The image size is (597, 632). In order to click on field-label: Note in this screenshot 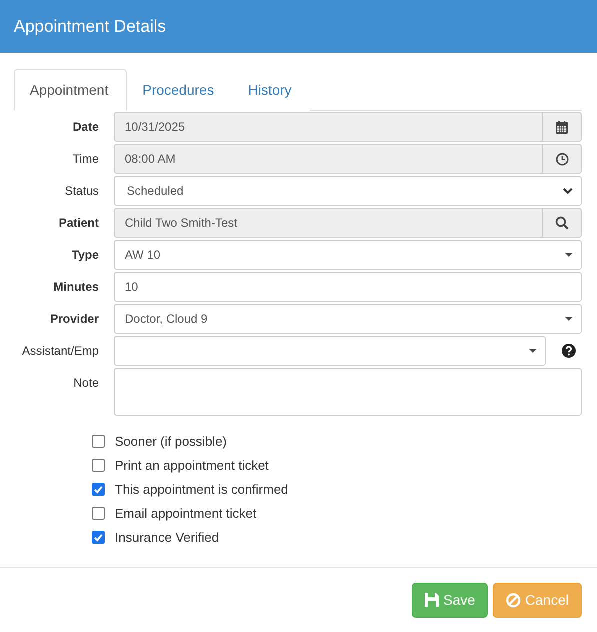, I will do `click(85, 382)`.